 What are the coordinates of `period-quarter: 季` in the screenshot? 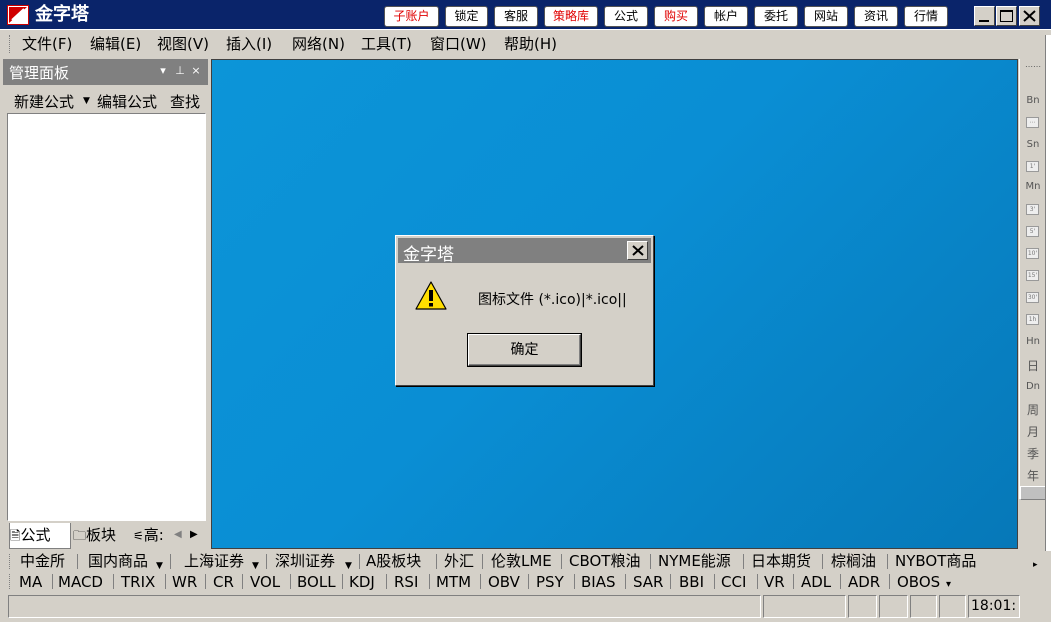 It's located at (1033, 453).